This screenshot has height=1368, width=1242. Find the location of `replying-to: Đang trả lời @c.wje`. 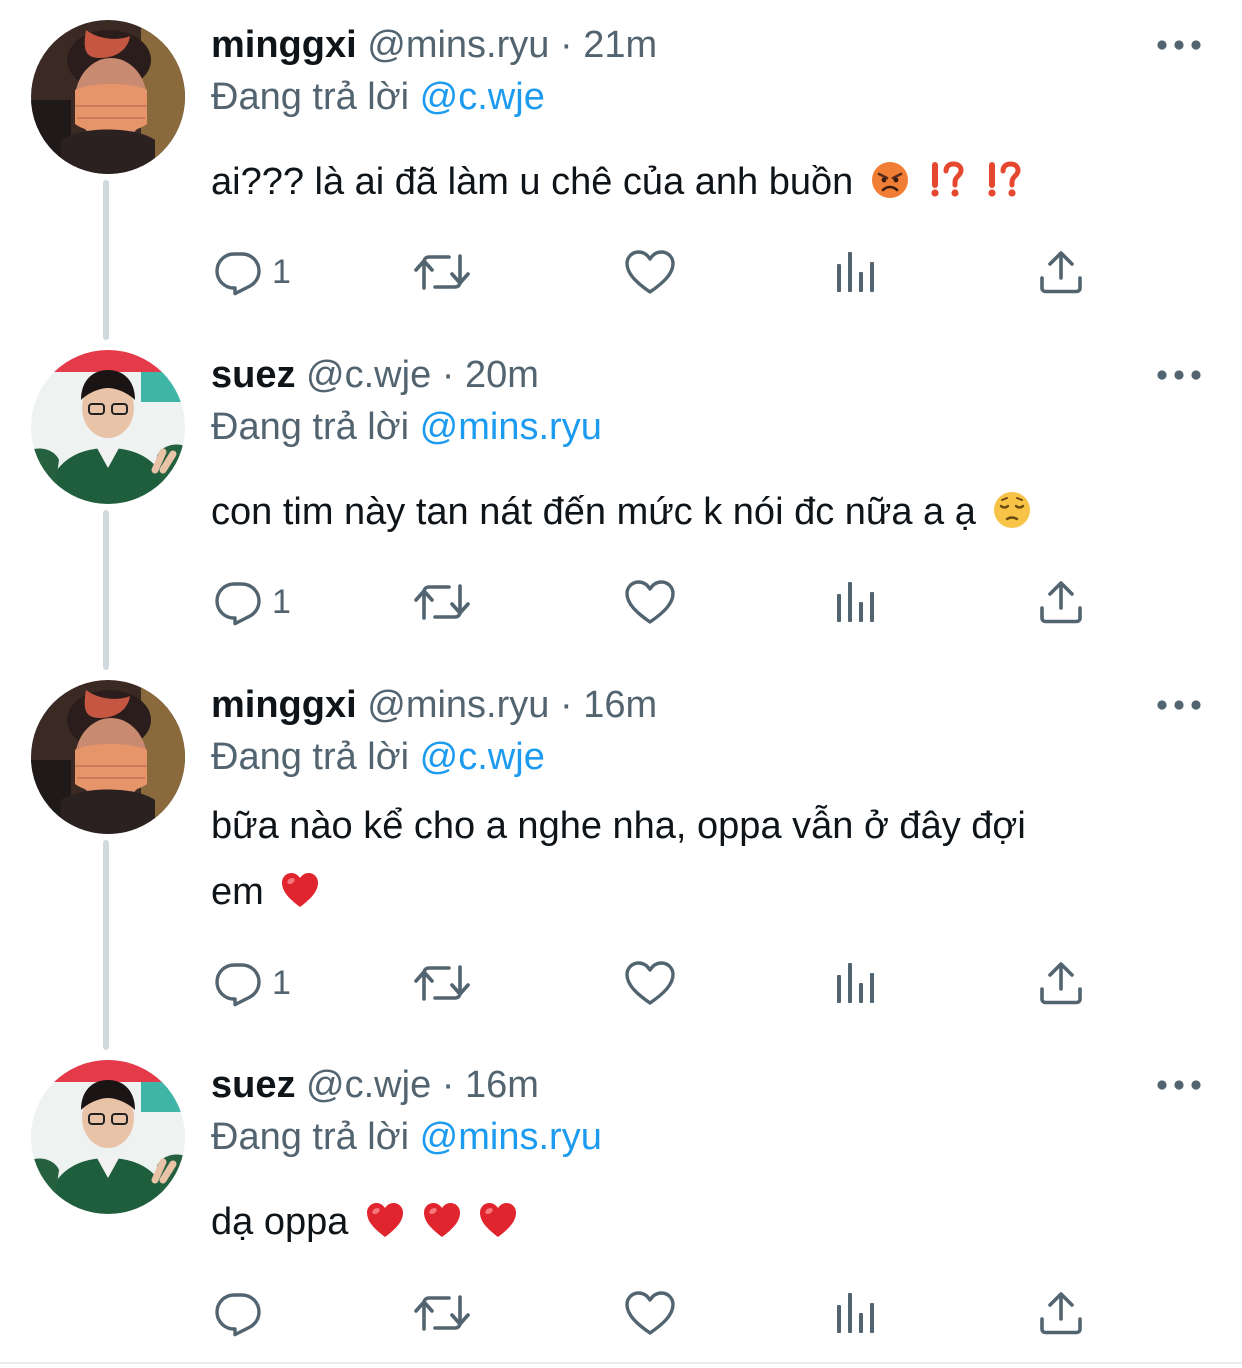

replying-to: Đang trả lời @c.wje is located at coordinates (378, 97).